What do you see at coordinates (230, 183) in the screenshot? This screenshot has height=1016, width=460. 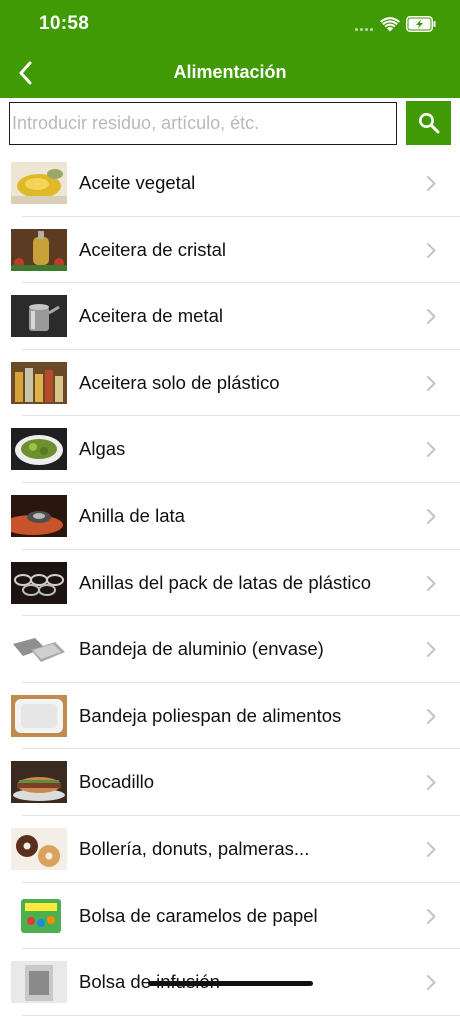 I see `list-item-aceite-vegetal: Aceite vegetal` at bounding box center [230, 183].